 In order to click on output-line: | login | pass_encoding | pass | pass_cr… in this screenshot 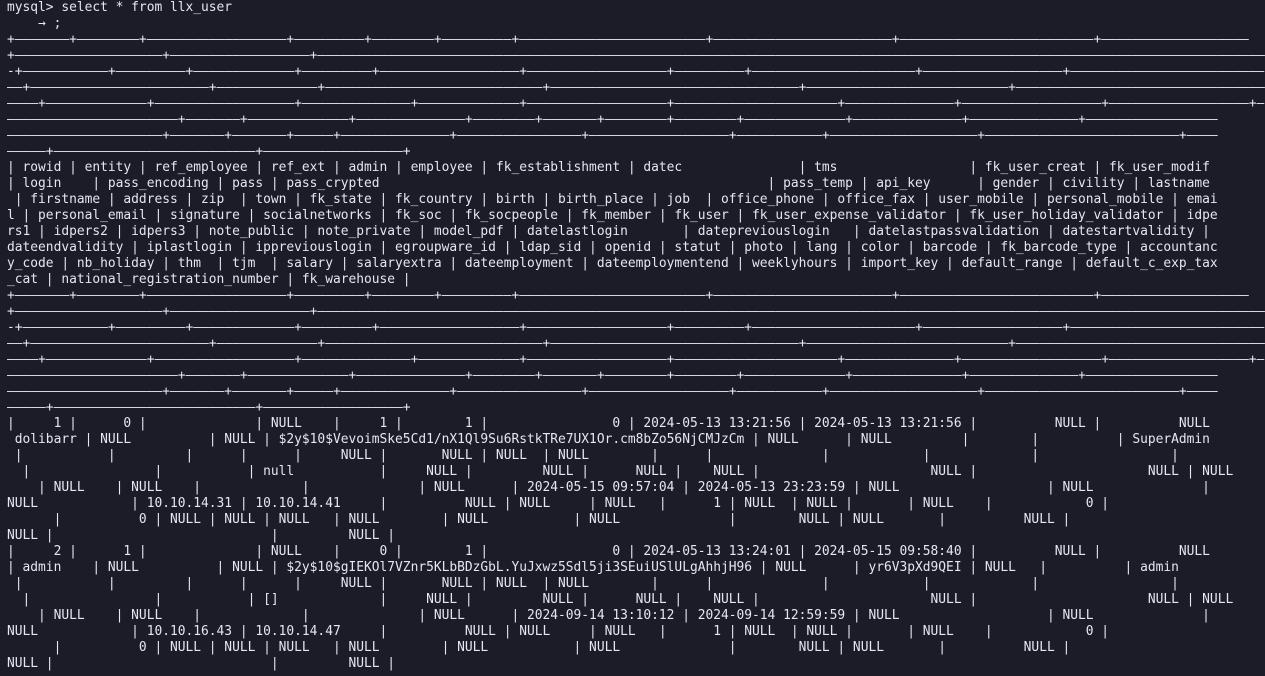, I will do `click(608, 183)`.